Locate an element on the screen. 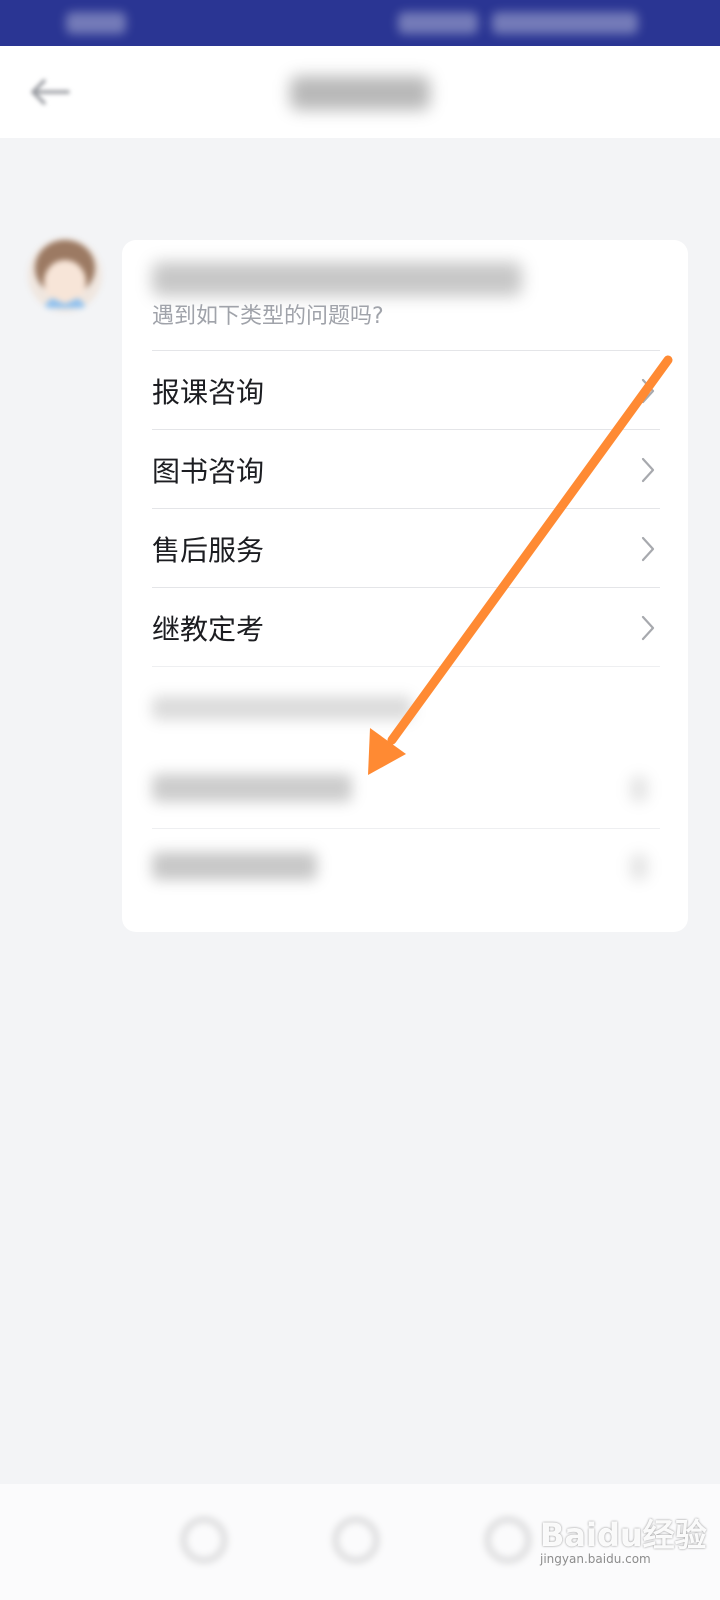 The height and width of the screenshot is (1600, 720). phone-number-blurred is located at coordinates (252, 788).